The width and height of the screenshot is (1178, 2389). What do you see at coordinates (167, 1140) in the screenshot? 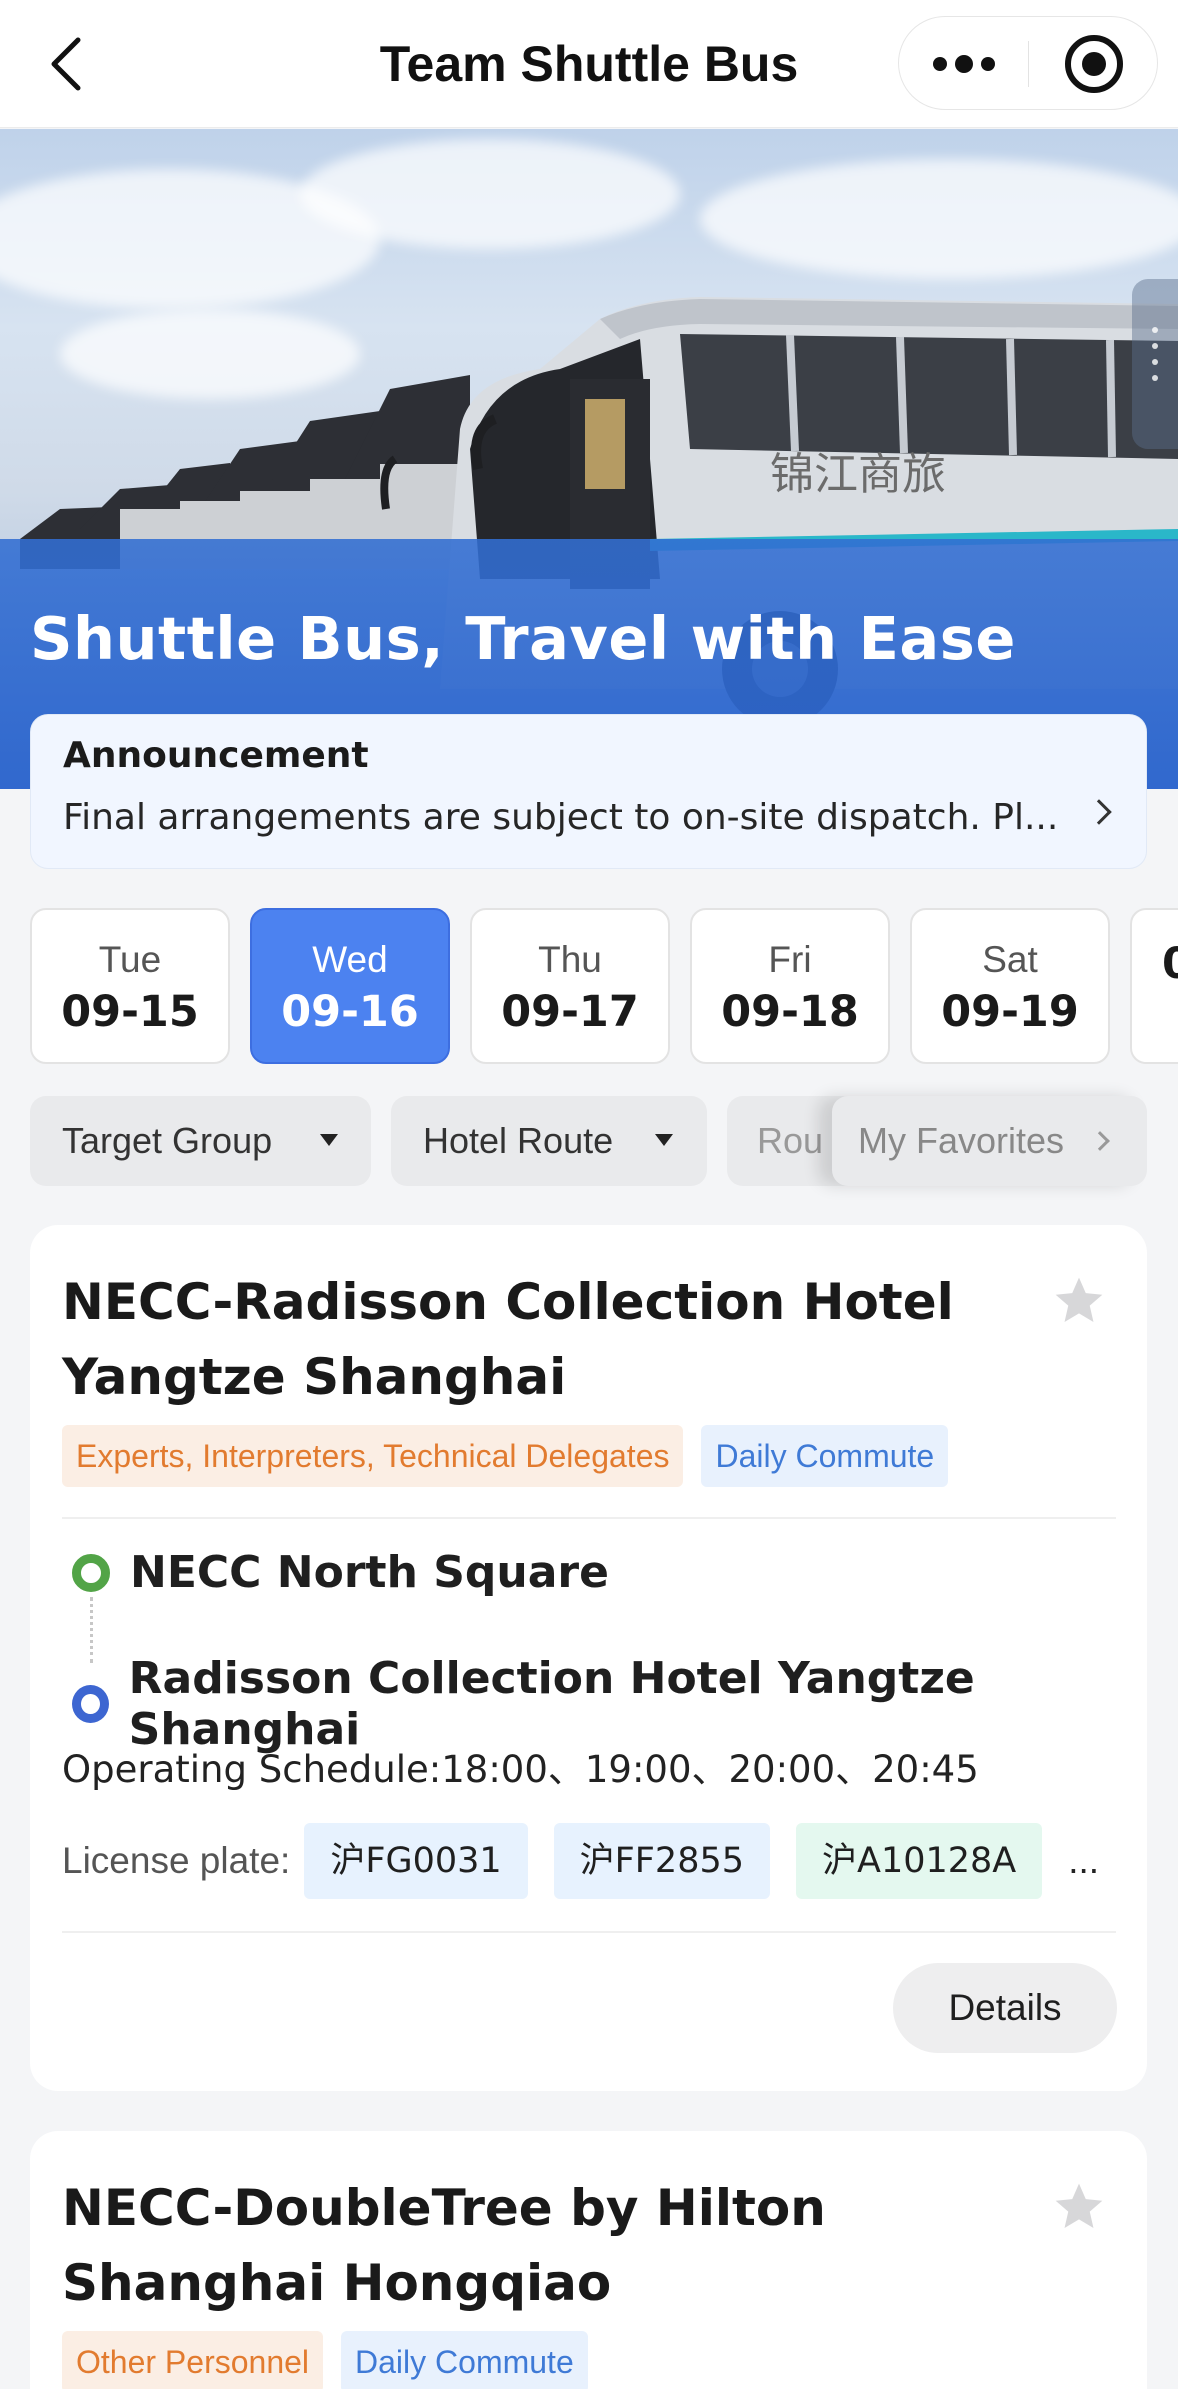
I see `target-group-label: Target Group` at bounding box center [167, 1140].